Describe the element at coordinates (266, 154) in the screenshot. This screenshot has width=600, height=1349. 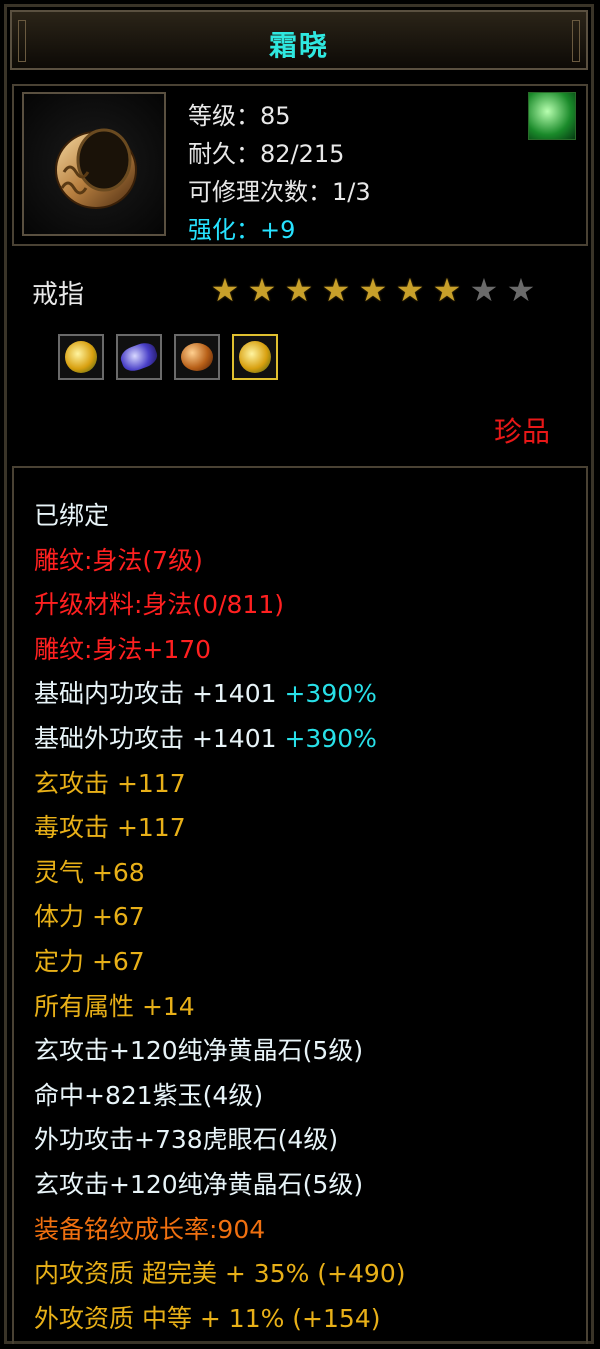
I see `durability-stat: 耐久：82/215` at that location.